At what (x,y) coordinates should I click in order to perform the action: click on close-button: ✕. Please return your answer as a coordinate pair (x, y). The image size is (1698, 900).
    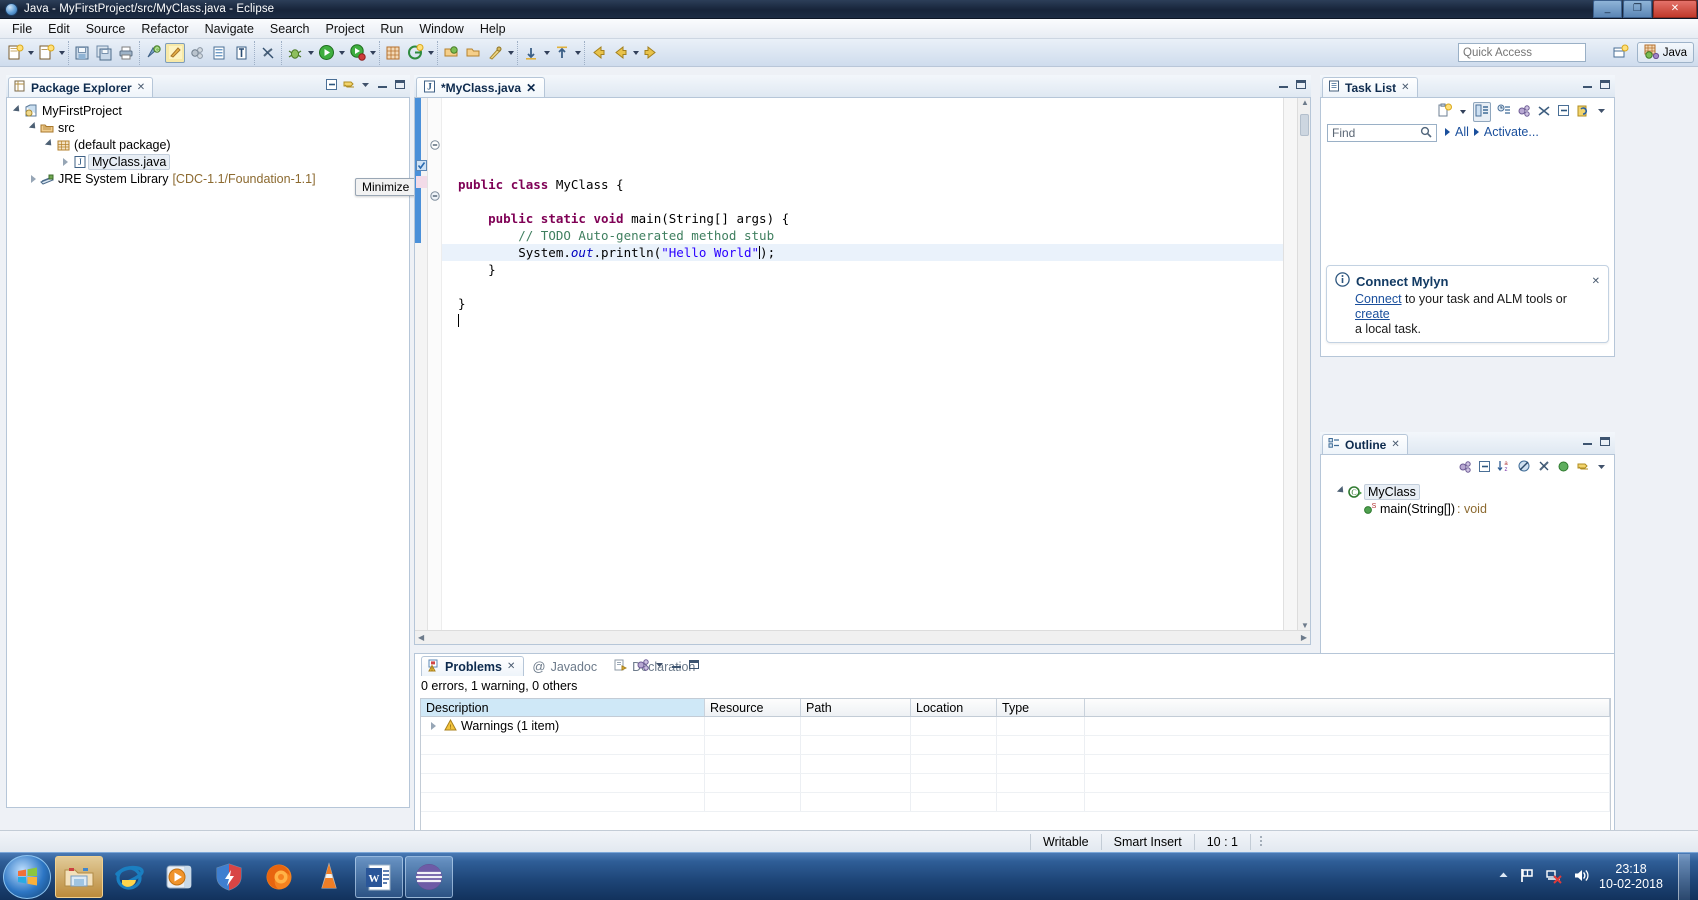
    Looking at the image, I should click on (1675, 9).